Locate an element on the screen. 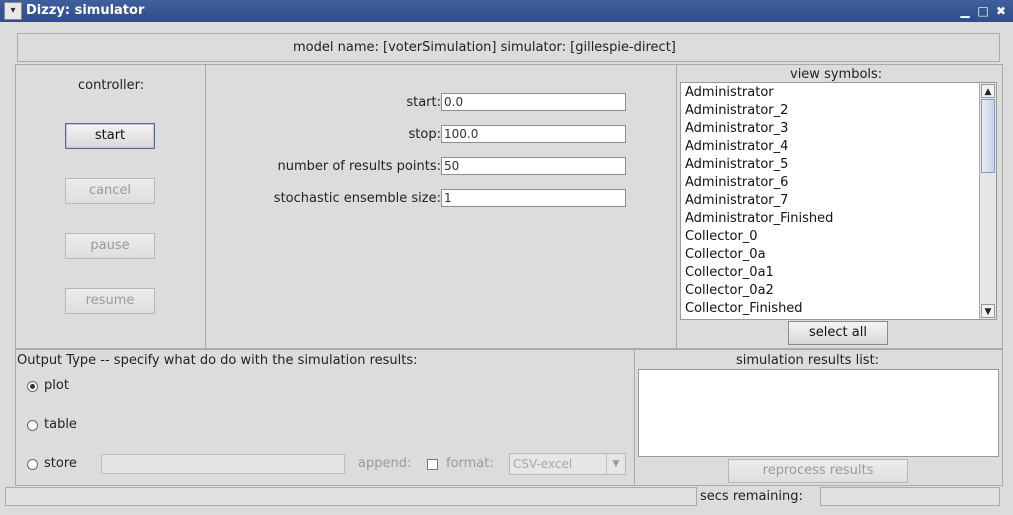  chevron-down-icon: ▼ is located at coordinates (615, 464).